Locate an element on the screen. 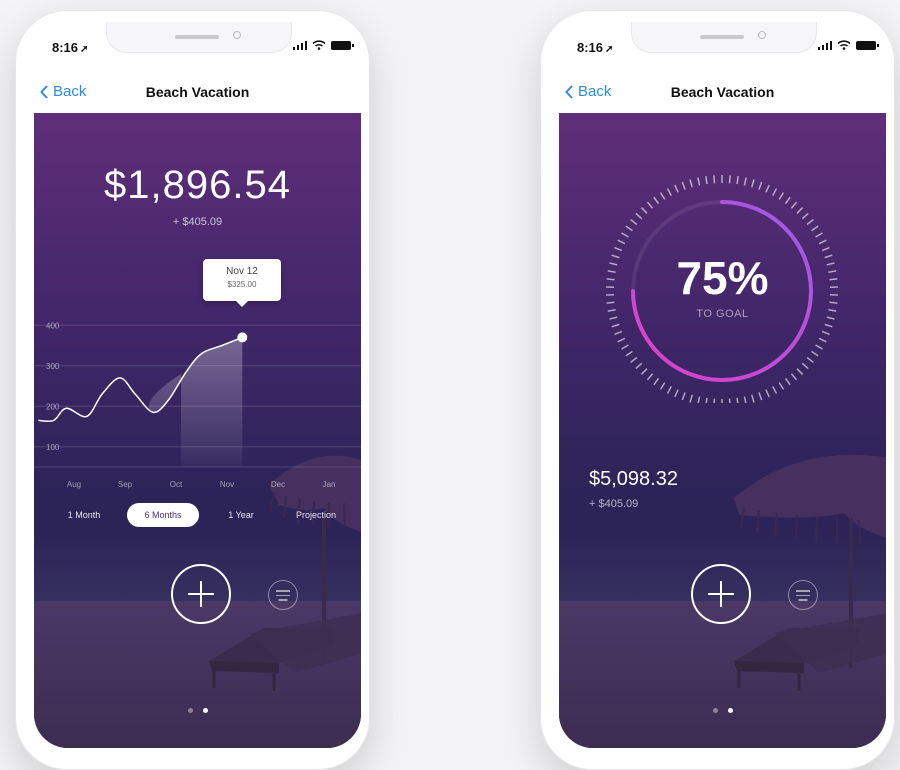 Image resolution: width=900 pixels, height=770 pixels. y-tick-label-100: 100 is located at coordinates (53, 447).